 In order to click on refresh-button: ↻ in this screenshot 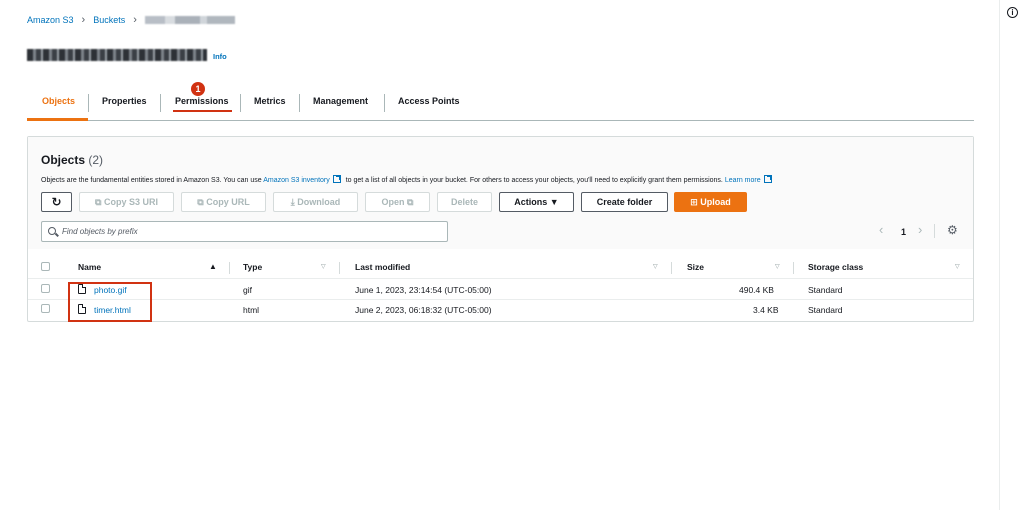, I will do `click(56, 202)`.